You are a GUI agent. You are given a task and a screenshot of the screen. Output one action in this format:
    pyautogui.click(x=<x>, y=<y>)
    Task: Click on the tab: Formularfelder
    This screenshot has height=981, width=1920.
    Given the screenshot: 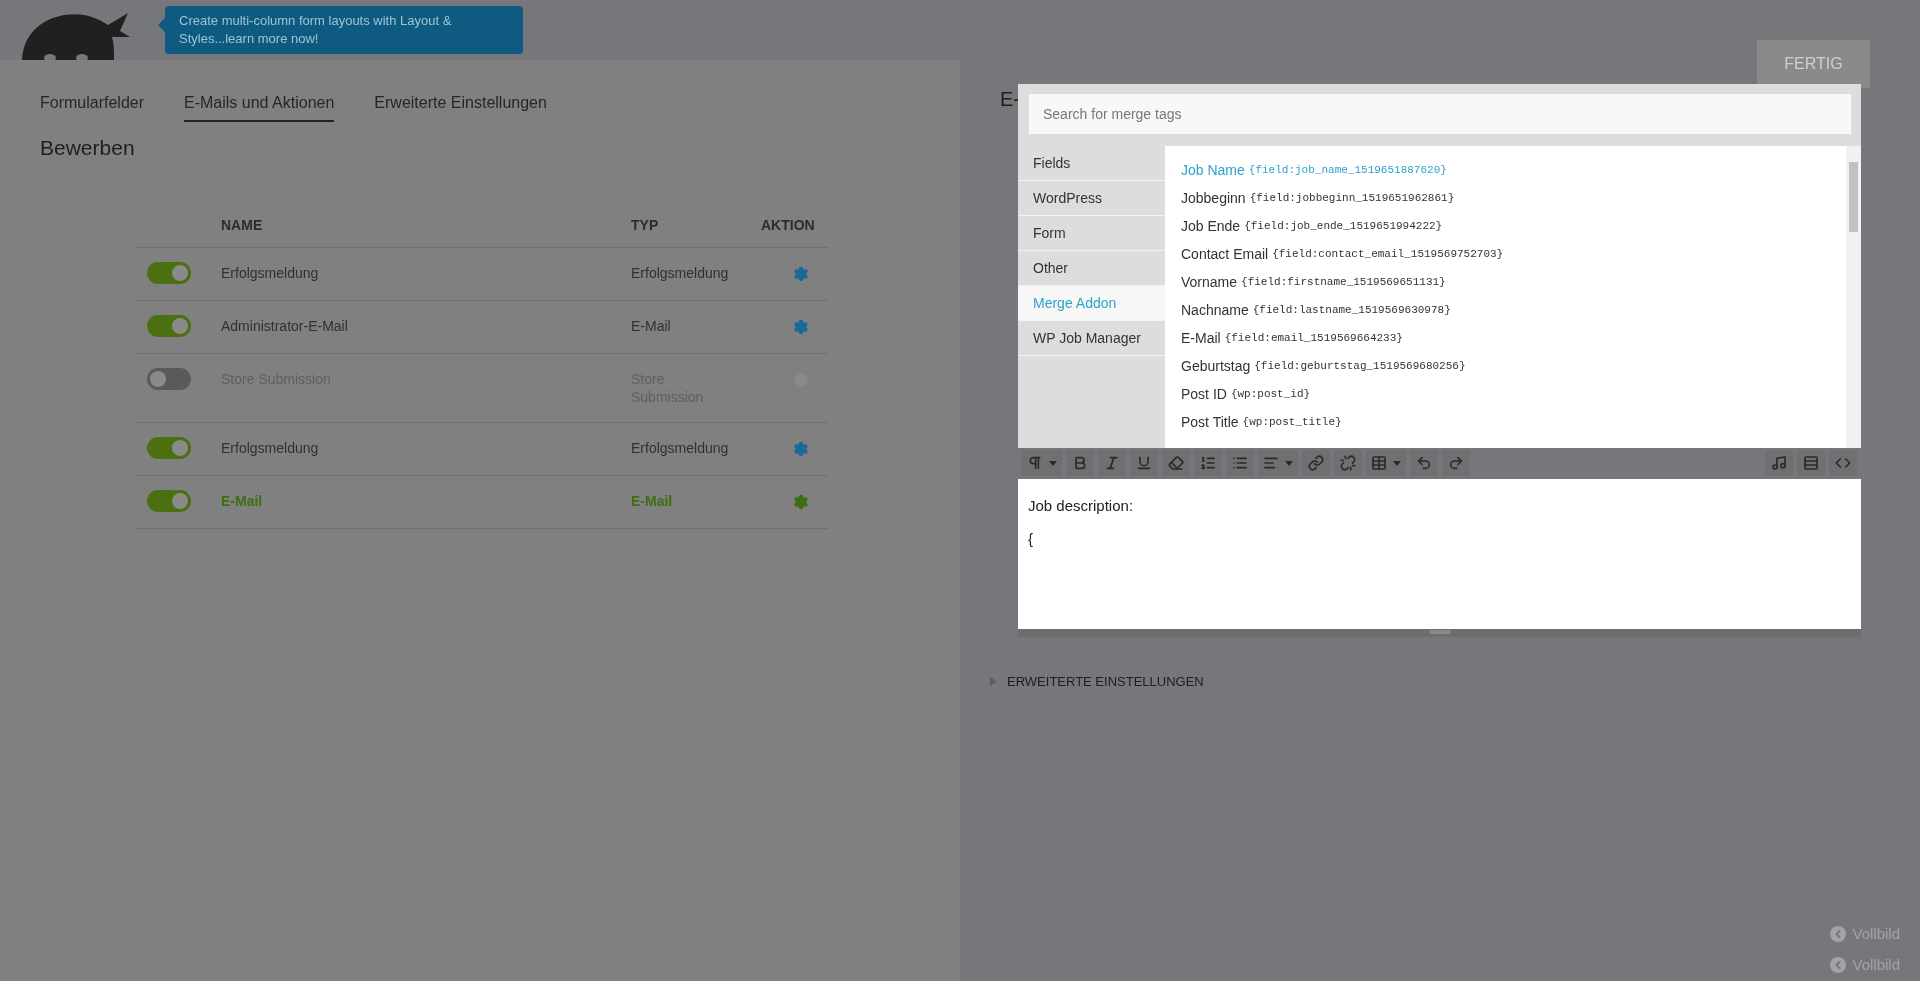 What is the action you would take?
    pyautogui.click(x=92, y=108)
    